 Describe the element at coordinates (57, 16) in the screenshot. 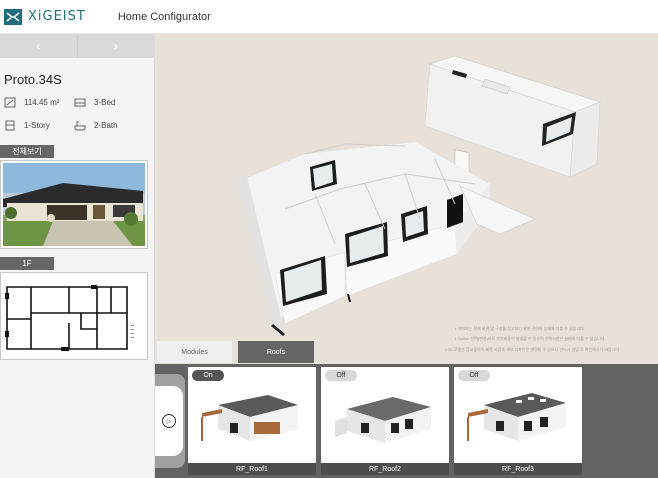

I see `brand-name: XiGEIST` at that location.